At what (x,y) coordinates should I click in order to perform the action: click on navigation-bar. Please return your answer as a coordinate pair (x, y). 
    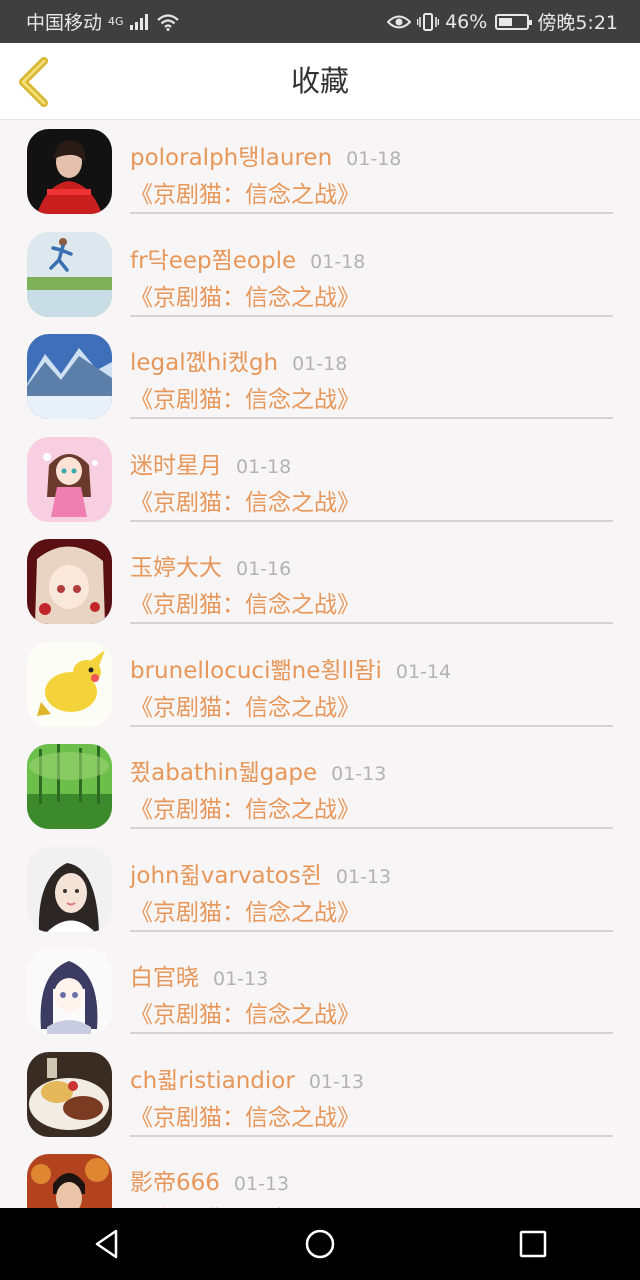
    Looking at the image, I should click on (320, 1244).